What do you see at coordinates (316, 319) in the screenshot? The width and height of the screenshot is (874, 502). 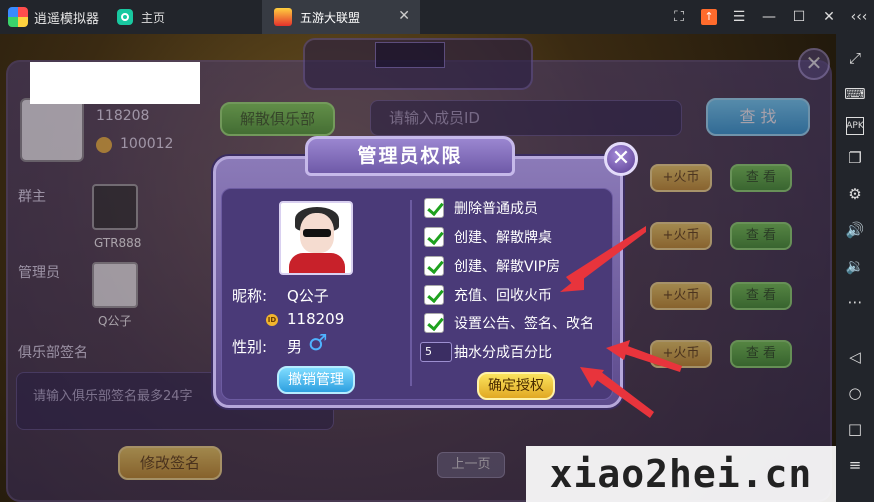 I see `member-id: 118209` at bounding box center [316, 319].